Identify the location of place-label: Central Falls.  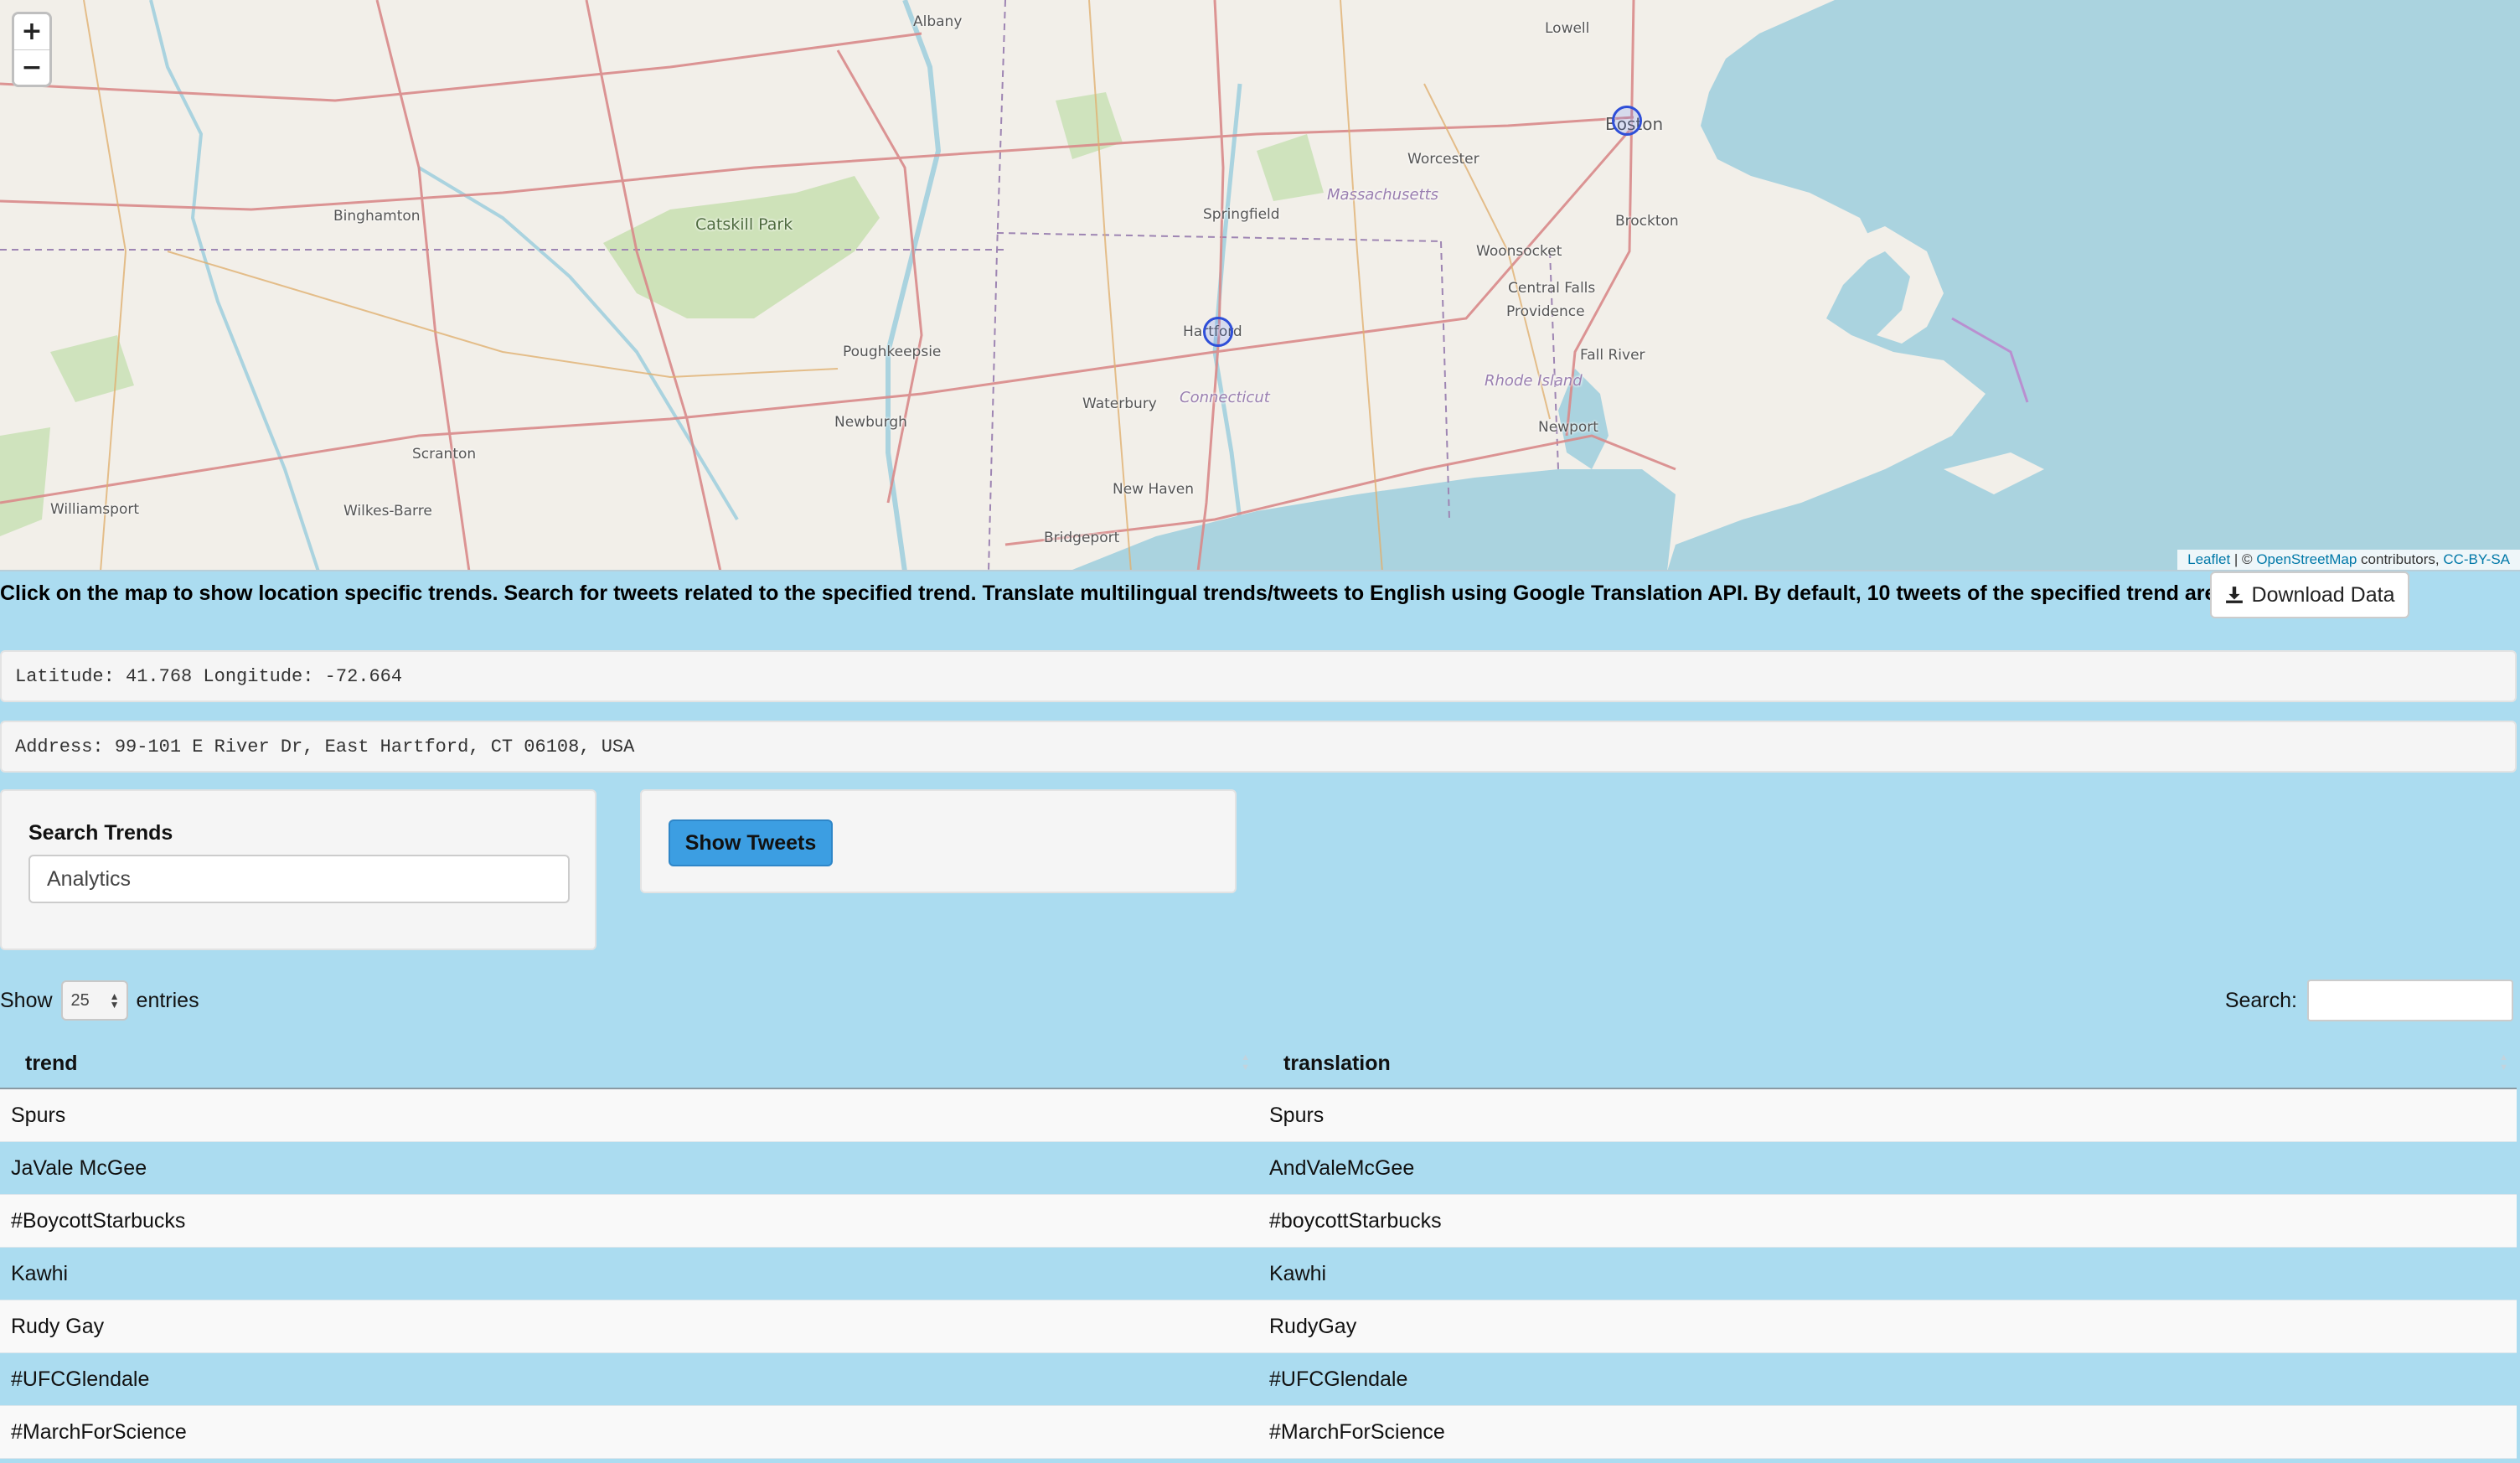
(1552, 289).